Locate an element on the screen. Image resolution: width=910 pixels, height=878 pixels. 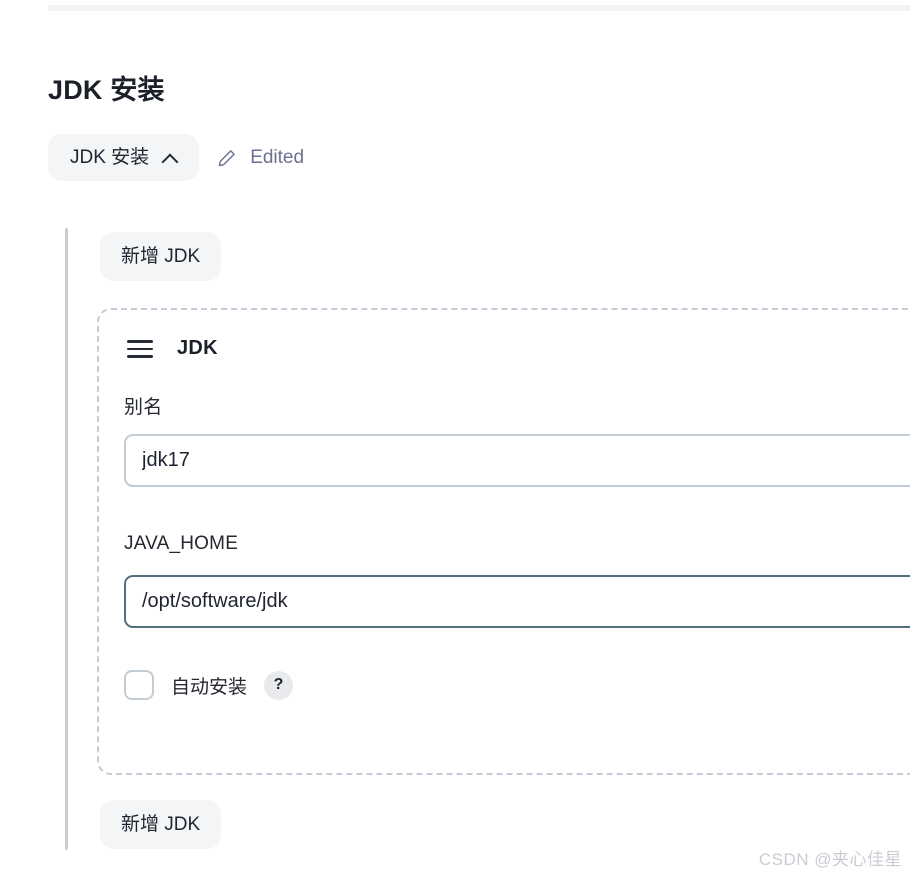
chevron-up-icon is located at coordinates (170, 158).